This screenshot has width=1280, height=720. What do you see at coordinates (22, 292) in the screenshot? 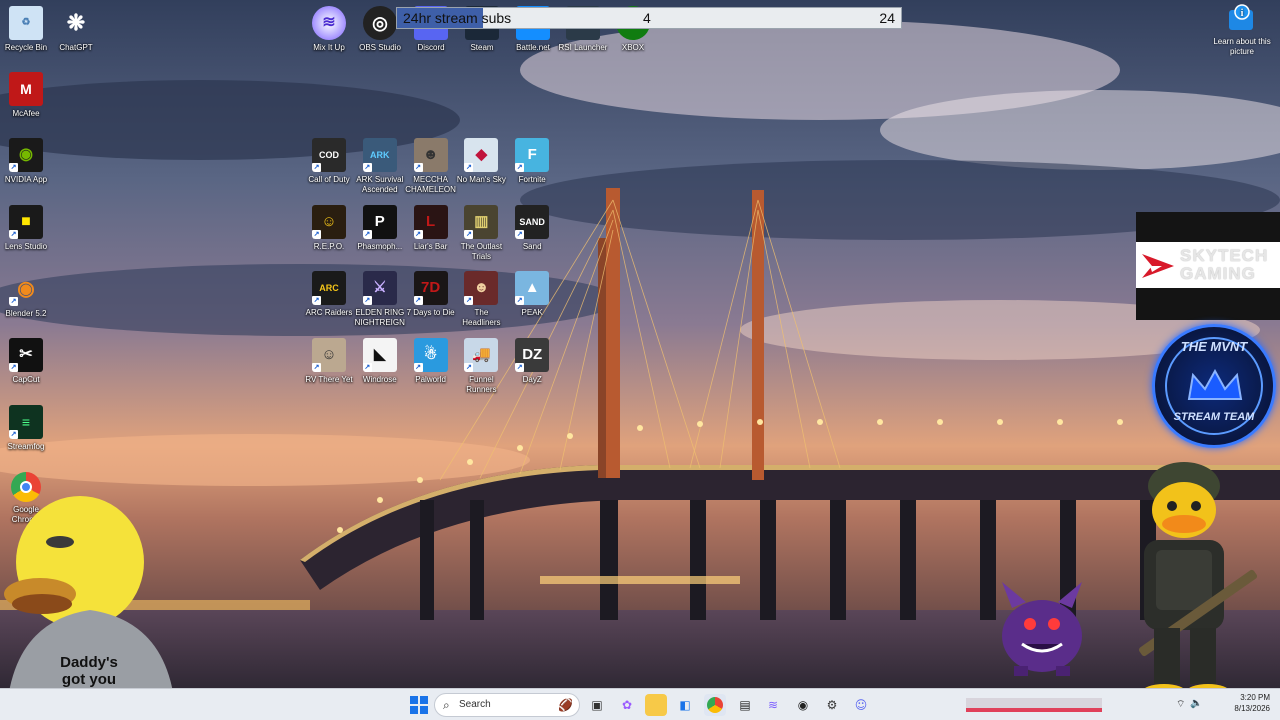
I see `blender-icon: ◉ ↗` at bounding box center [22, 292].